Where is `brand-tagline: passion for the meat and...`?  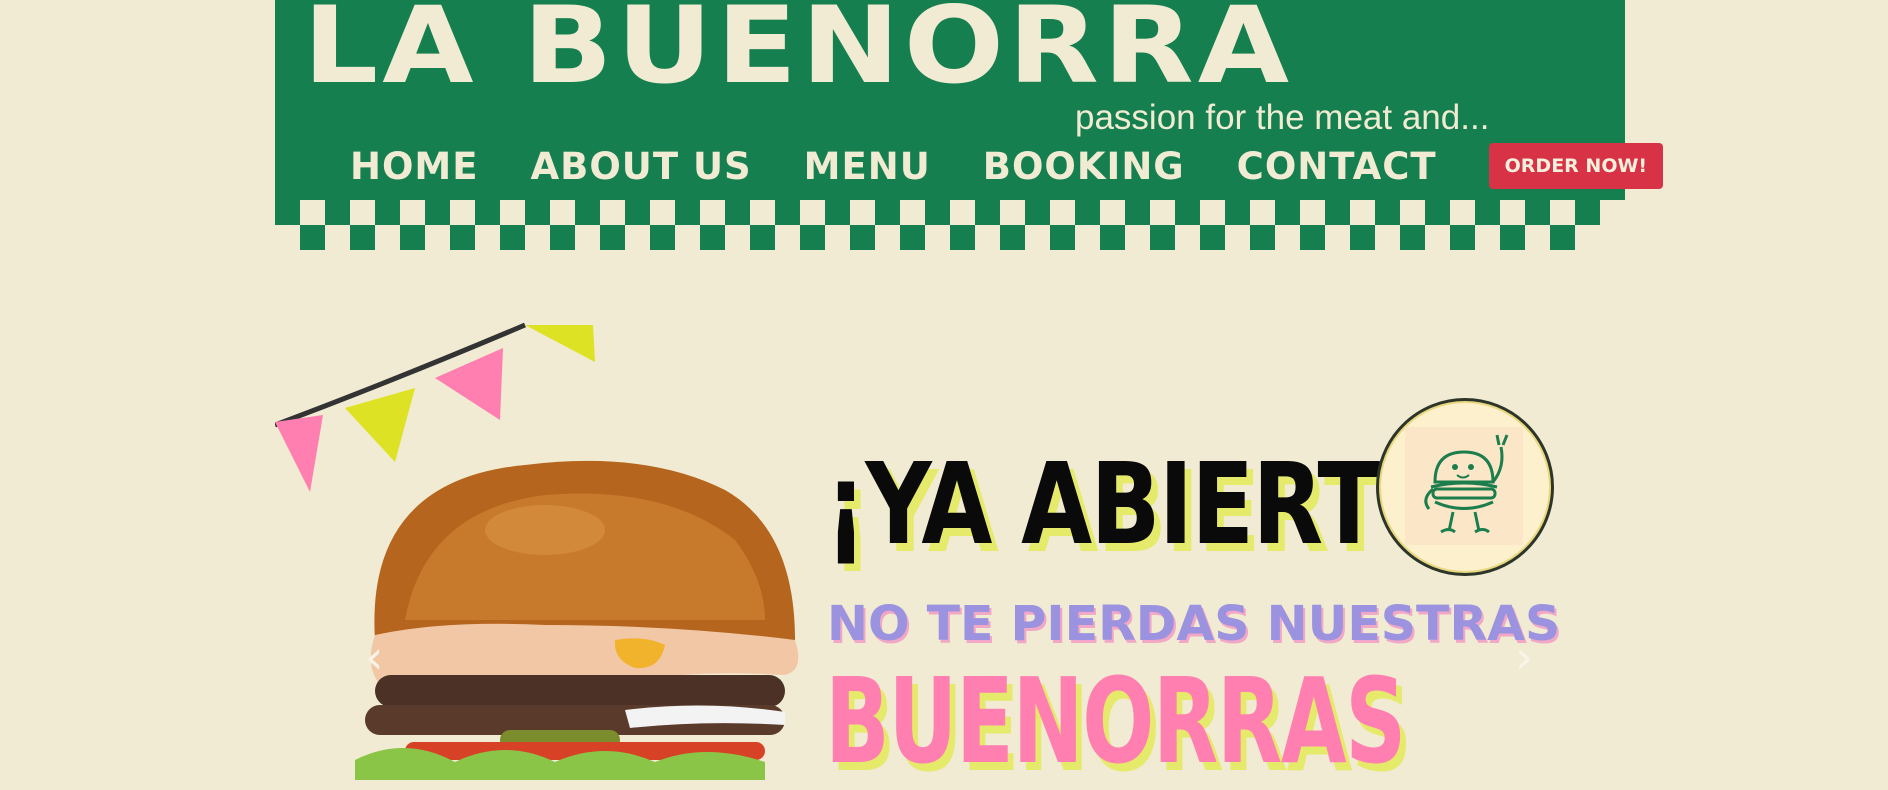 brand-tagline: passion for the meat and... is located at coordinates (1282, 117).